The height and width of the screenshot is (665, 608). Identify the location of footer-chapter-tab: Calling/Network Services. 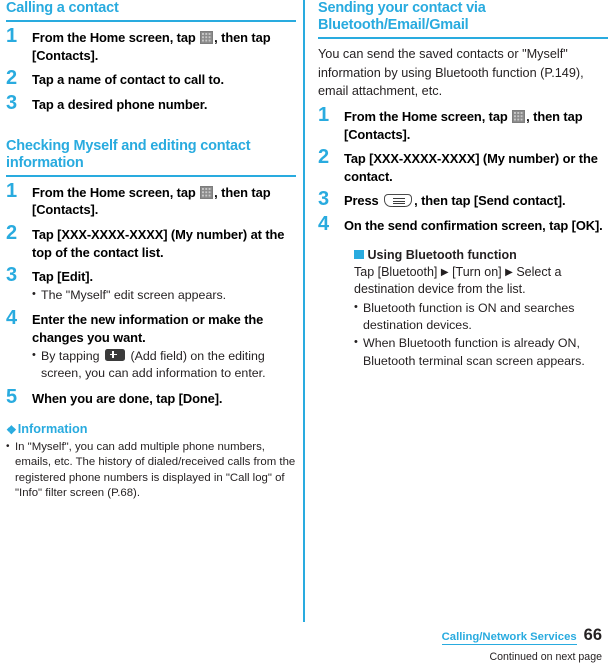
(509, 638).